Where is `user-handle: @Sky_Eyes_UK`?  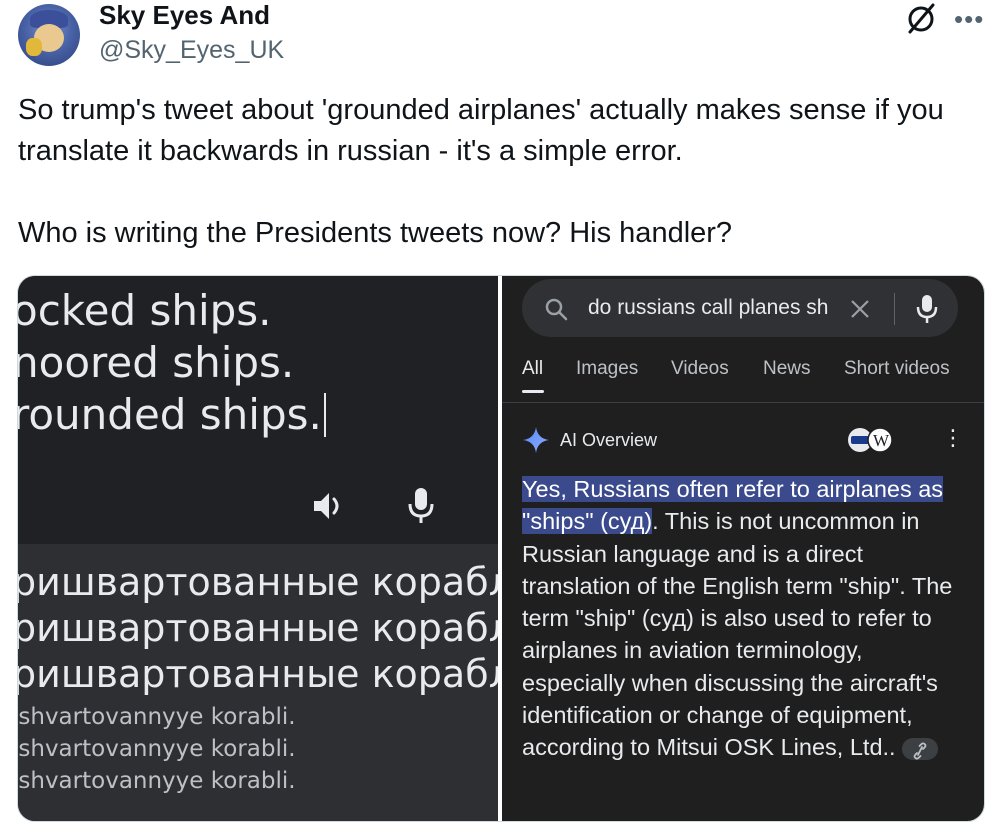 user-handle: @Sky_Eyes_UK is located at coordinates (191, 50).